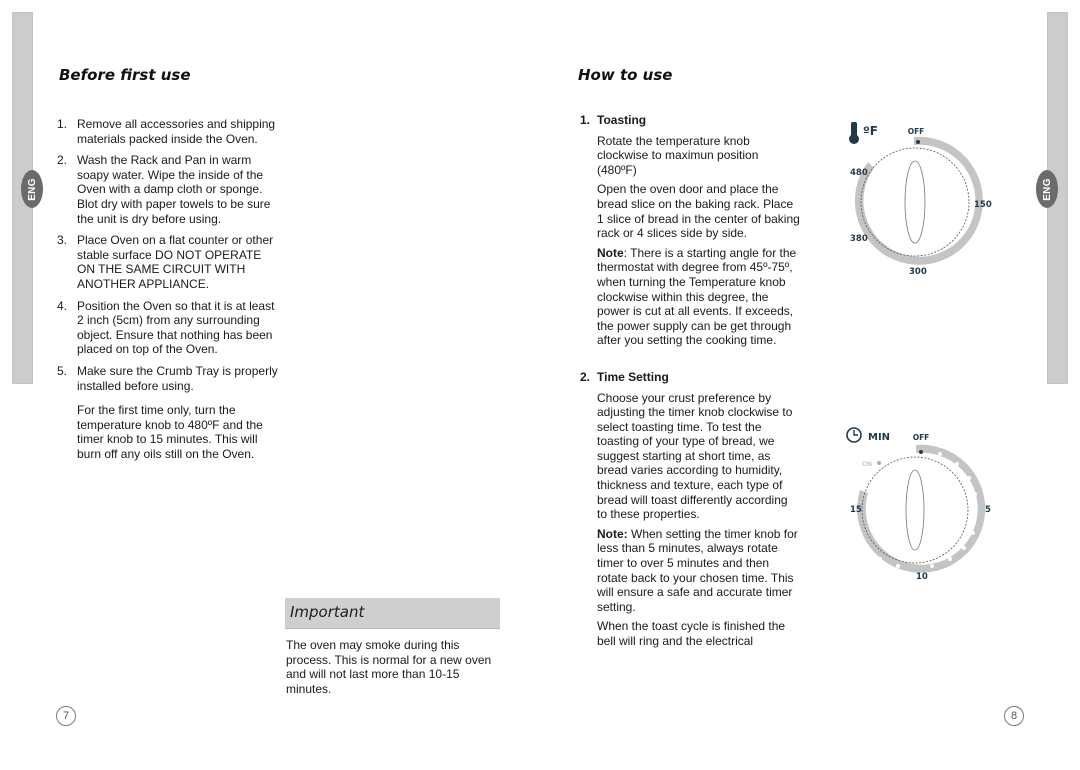 Image resolution: width=1080 pixels, height=770 pixels. What do you see at coordinates (916, 131) in the screenshot?
I see `temp-off-label: OFF` at bounding box center [916, 131].